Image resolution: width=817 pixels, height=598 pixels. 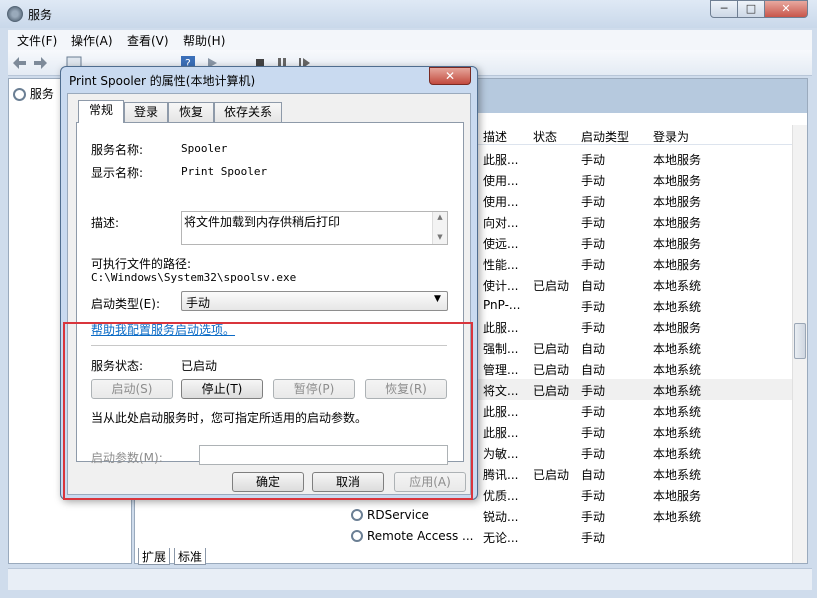 What do you see at coordinates (193, 277) in the screenshot?
I see `executable-path-value: C:\Windows\System32\spoolsv.exe` at bounding box center [193, 277].